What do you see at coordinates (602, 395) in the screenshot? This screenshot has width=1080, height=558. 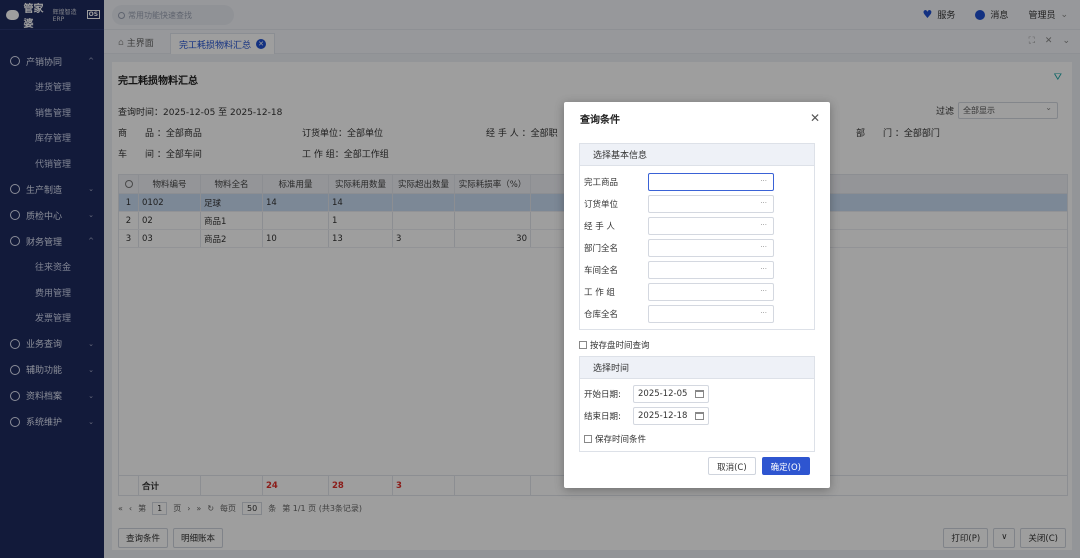 I see `start-date-label: 开始日期:` at bounding box center [602, 395].